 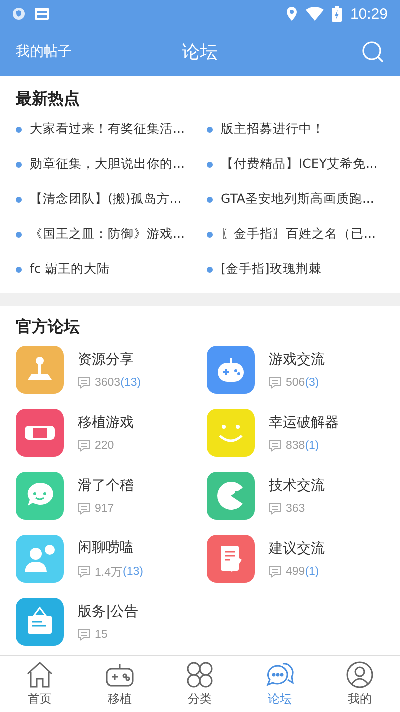 What do you see at coordinates (40, 496) in the screenshot?
I see `chat-tile-icon` at bounding box center [40, 496].